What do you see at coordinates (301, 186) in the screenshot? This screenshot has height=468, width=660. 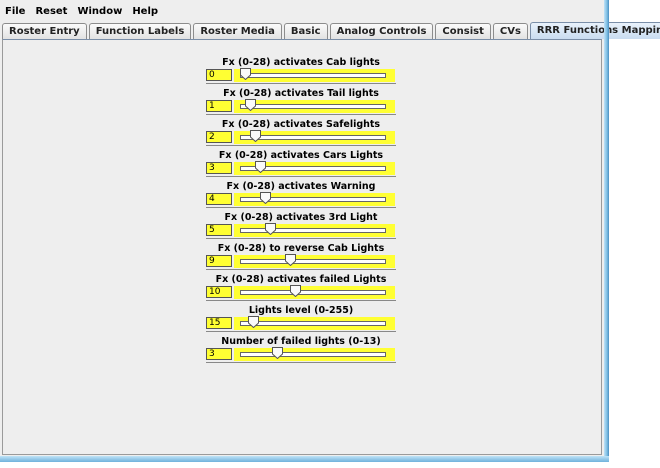 I see `control-label: Fx (0-28) activates Warning` at bounding box center [301, 186].